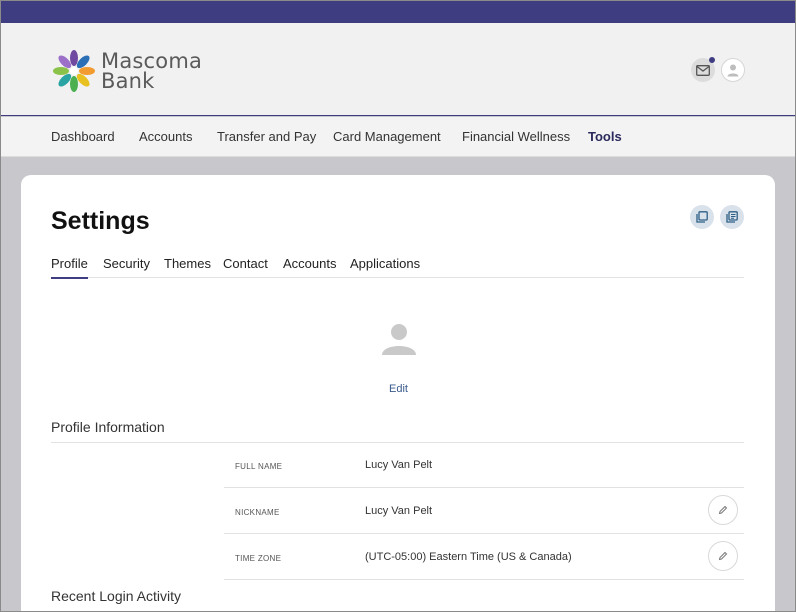  I want to click on mail-icon, so click(703, 70).